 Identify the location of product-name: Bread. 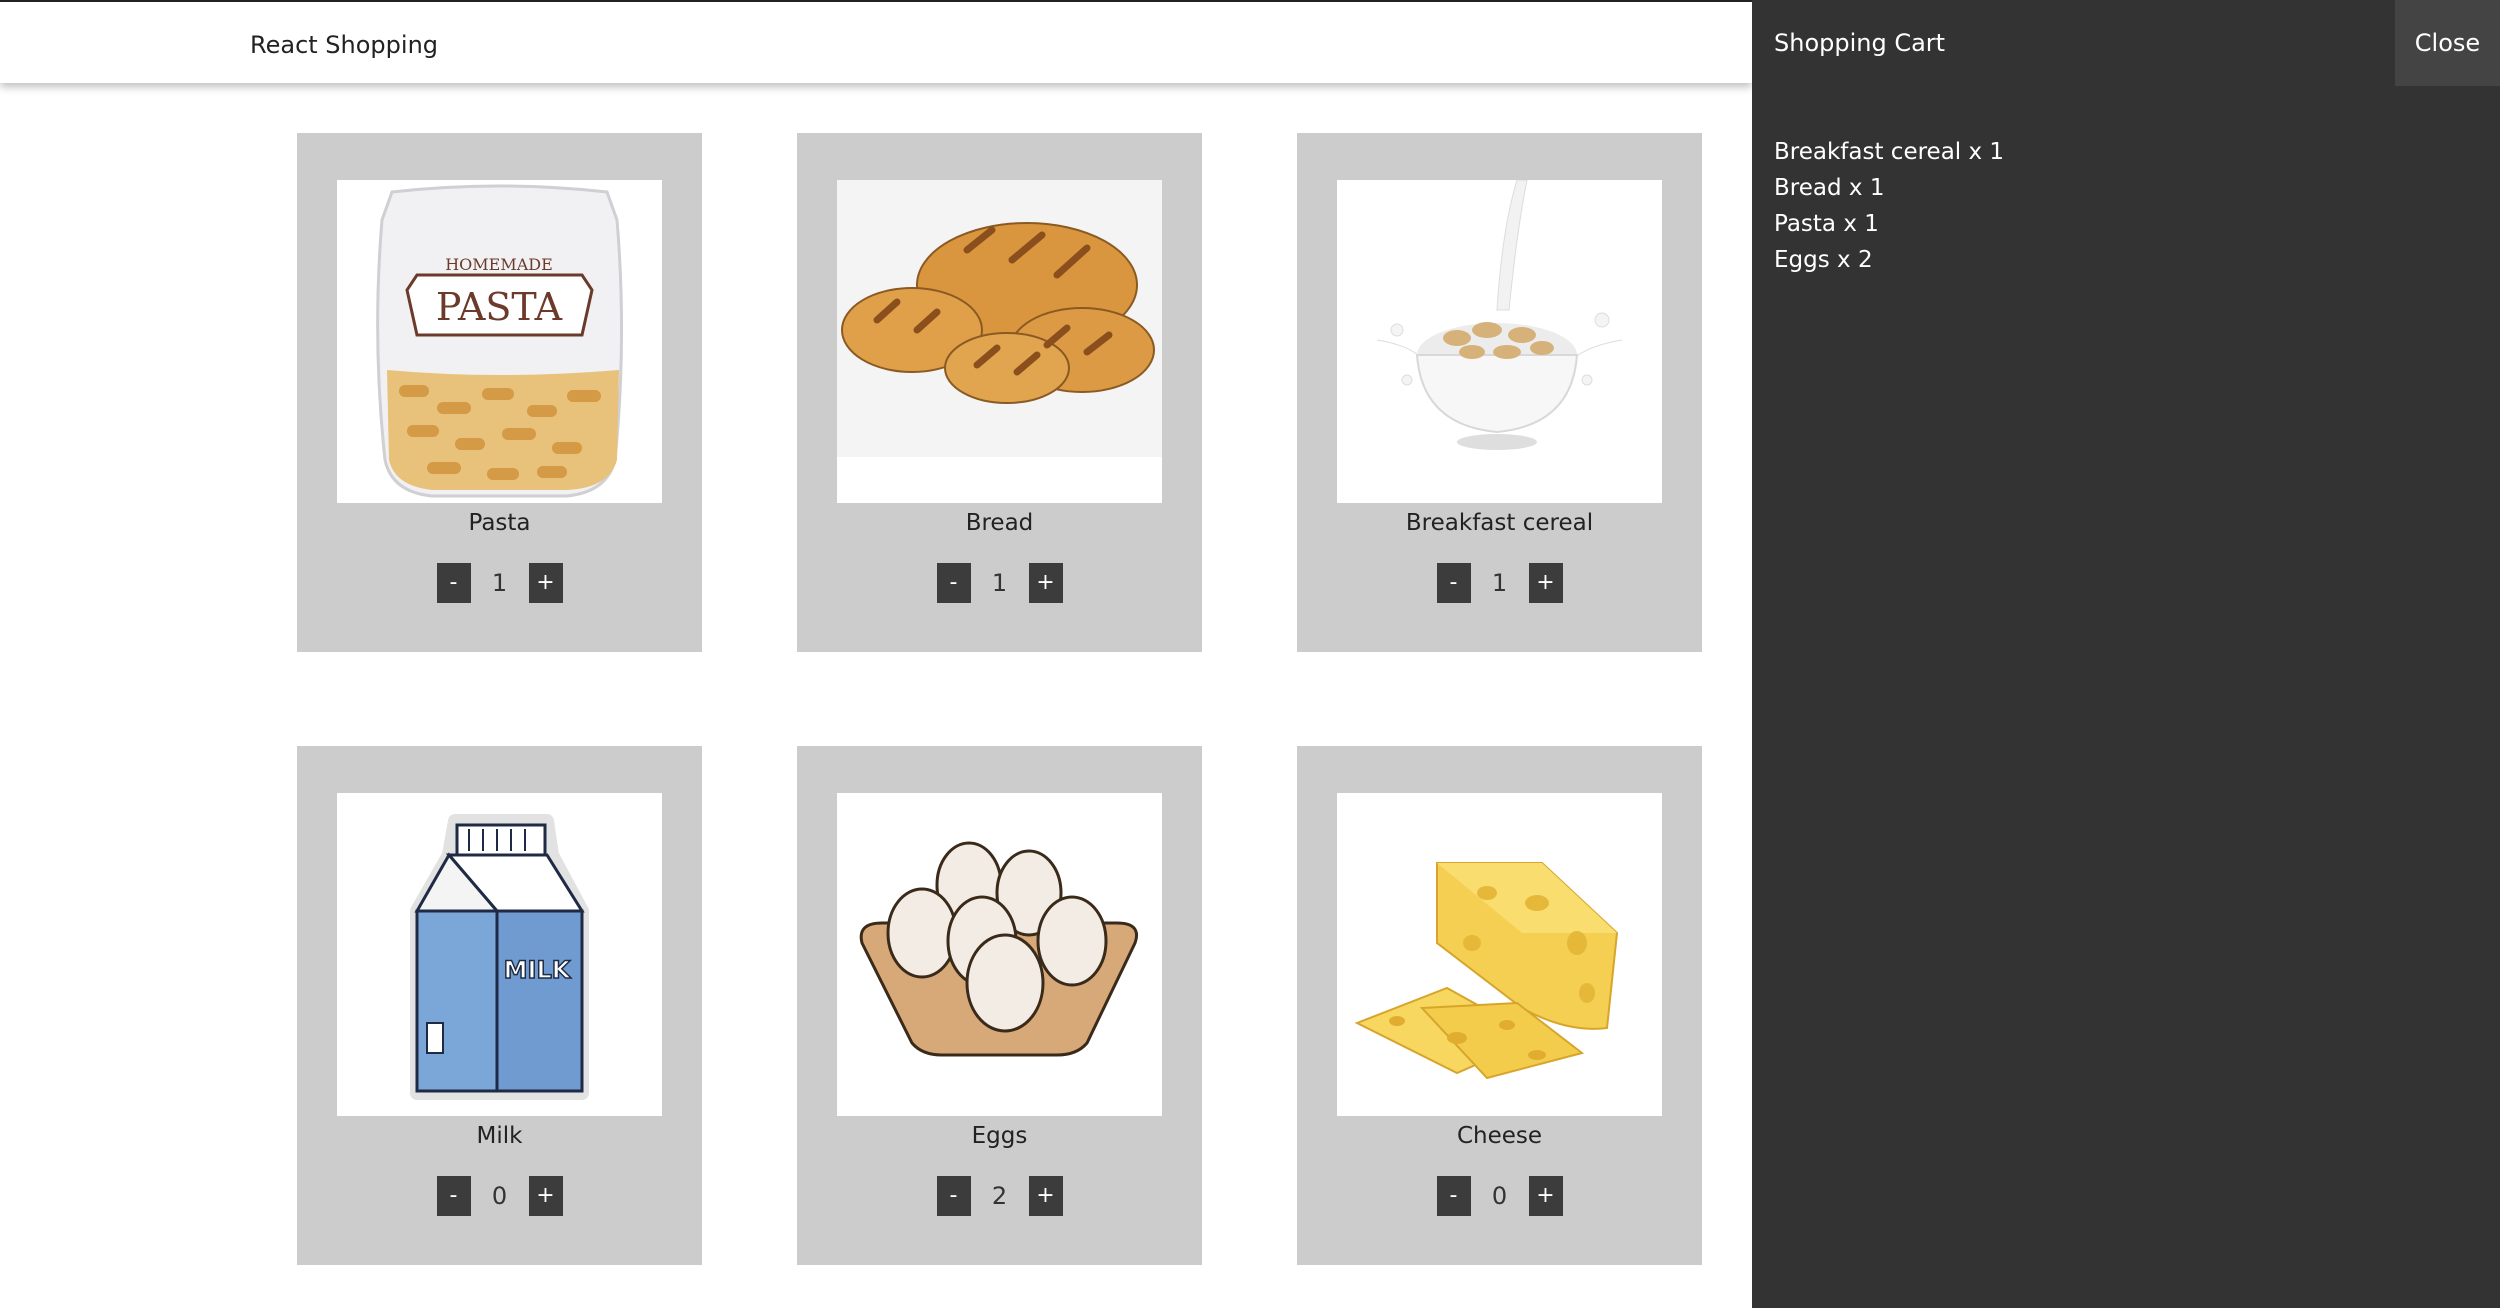
(999, 523).